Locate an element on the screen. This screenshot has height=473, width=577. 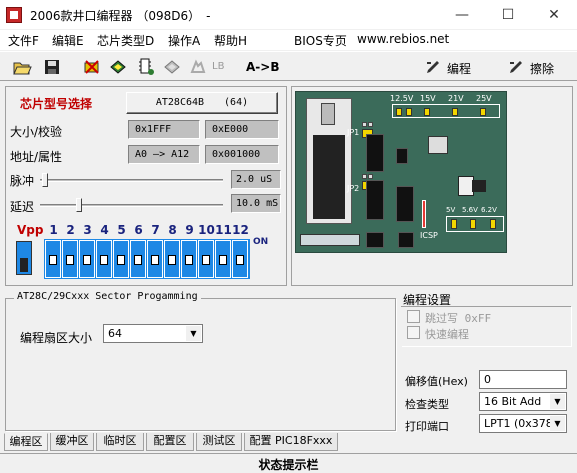
delay-slider-thumb is located at coordinates (79, 205).